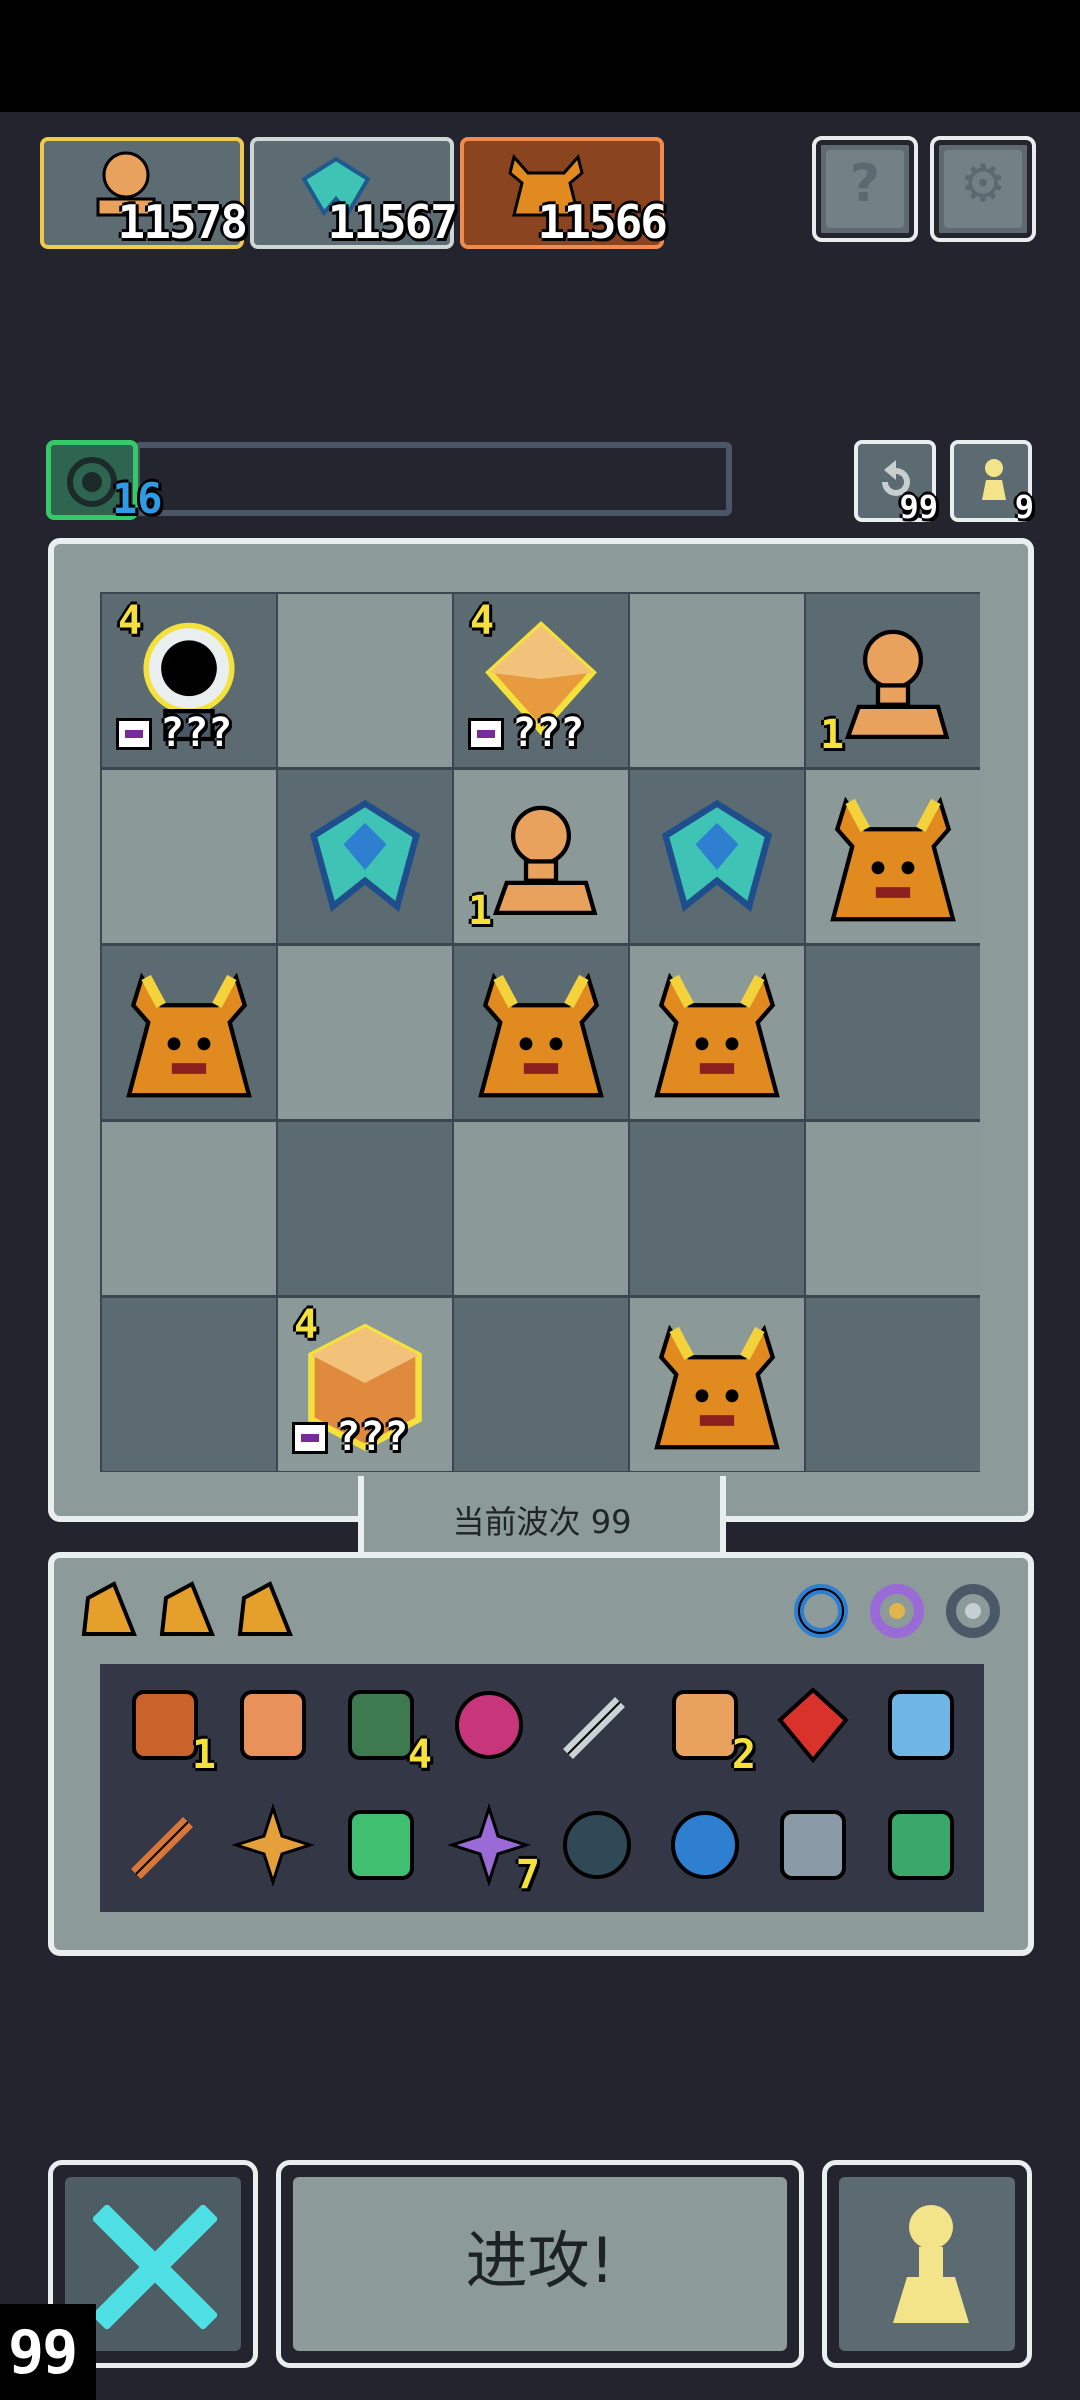 The width and height of the screenshot is (1080, 2400). What do you see at coordinates (137, 498) in the screenshot?
I see `xp-value: 16` at bounding box center [137, 498].